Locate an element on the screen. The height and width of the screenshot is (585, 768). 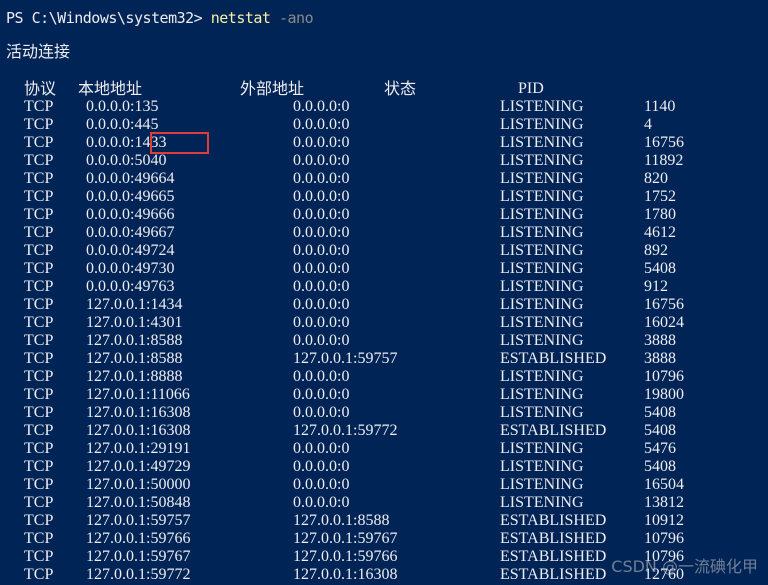
cell-local-address: 127.0.0.1:8888 is located at coordinates (134, 376).